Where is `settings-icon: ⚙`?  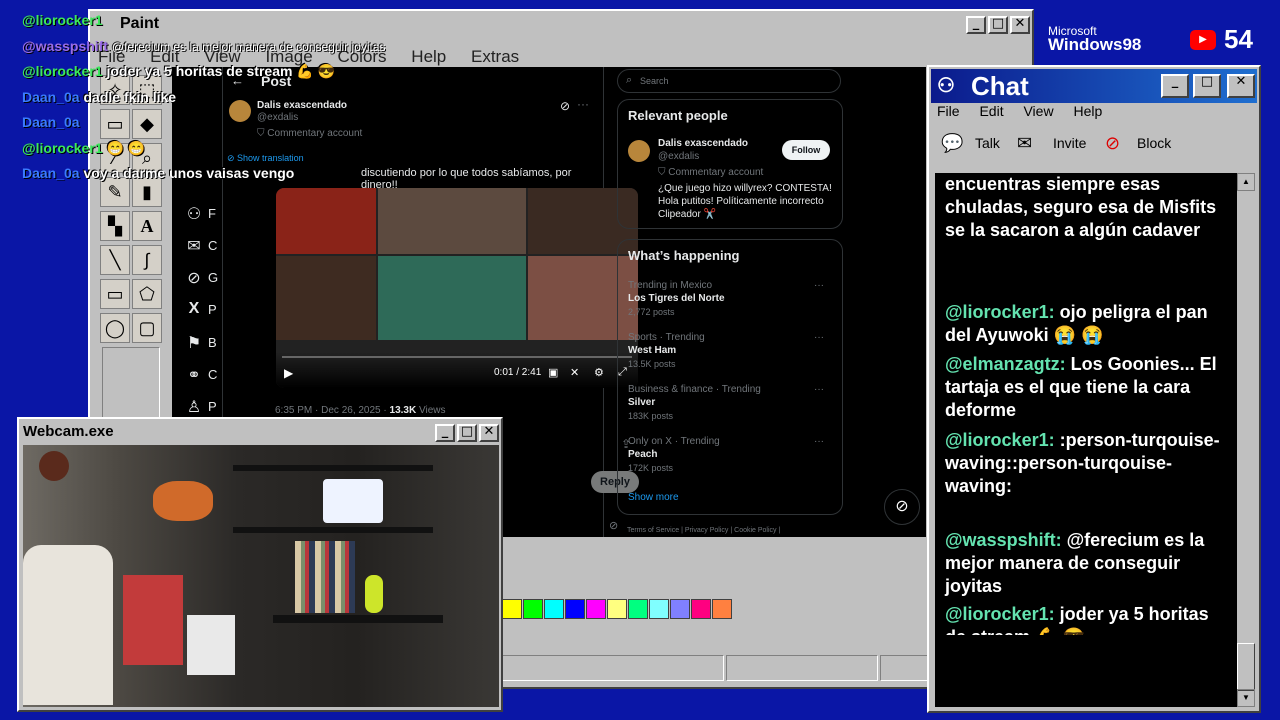
settings-icon: ⚙ is located at coordinates (599, 372).